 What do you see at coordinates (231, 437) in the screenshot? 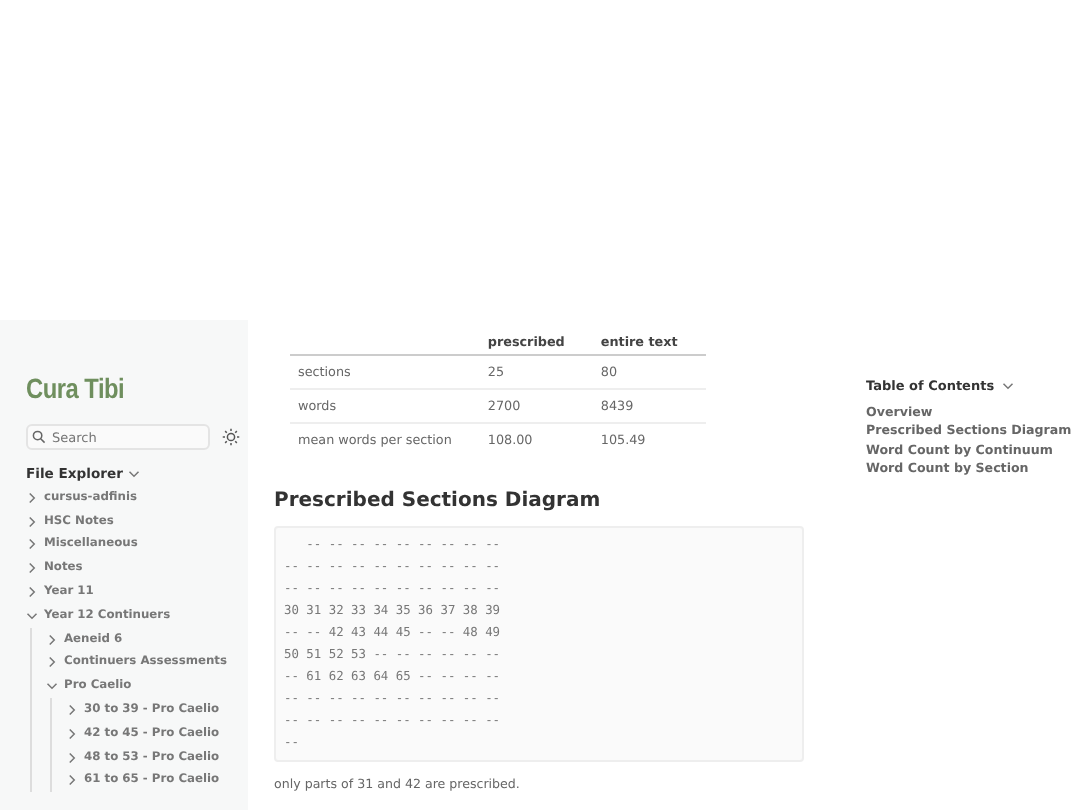
I see `sun-icon` at bounding box center [231, 437].